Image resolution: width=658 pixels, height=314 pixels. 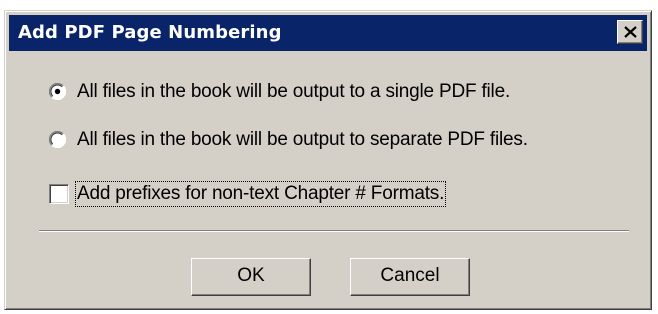 I want to click on close-icon, so click(x=630, y=32).